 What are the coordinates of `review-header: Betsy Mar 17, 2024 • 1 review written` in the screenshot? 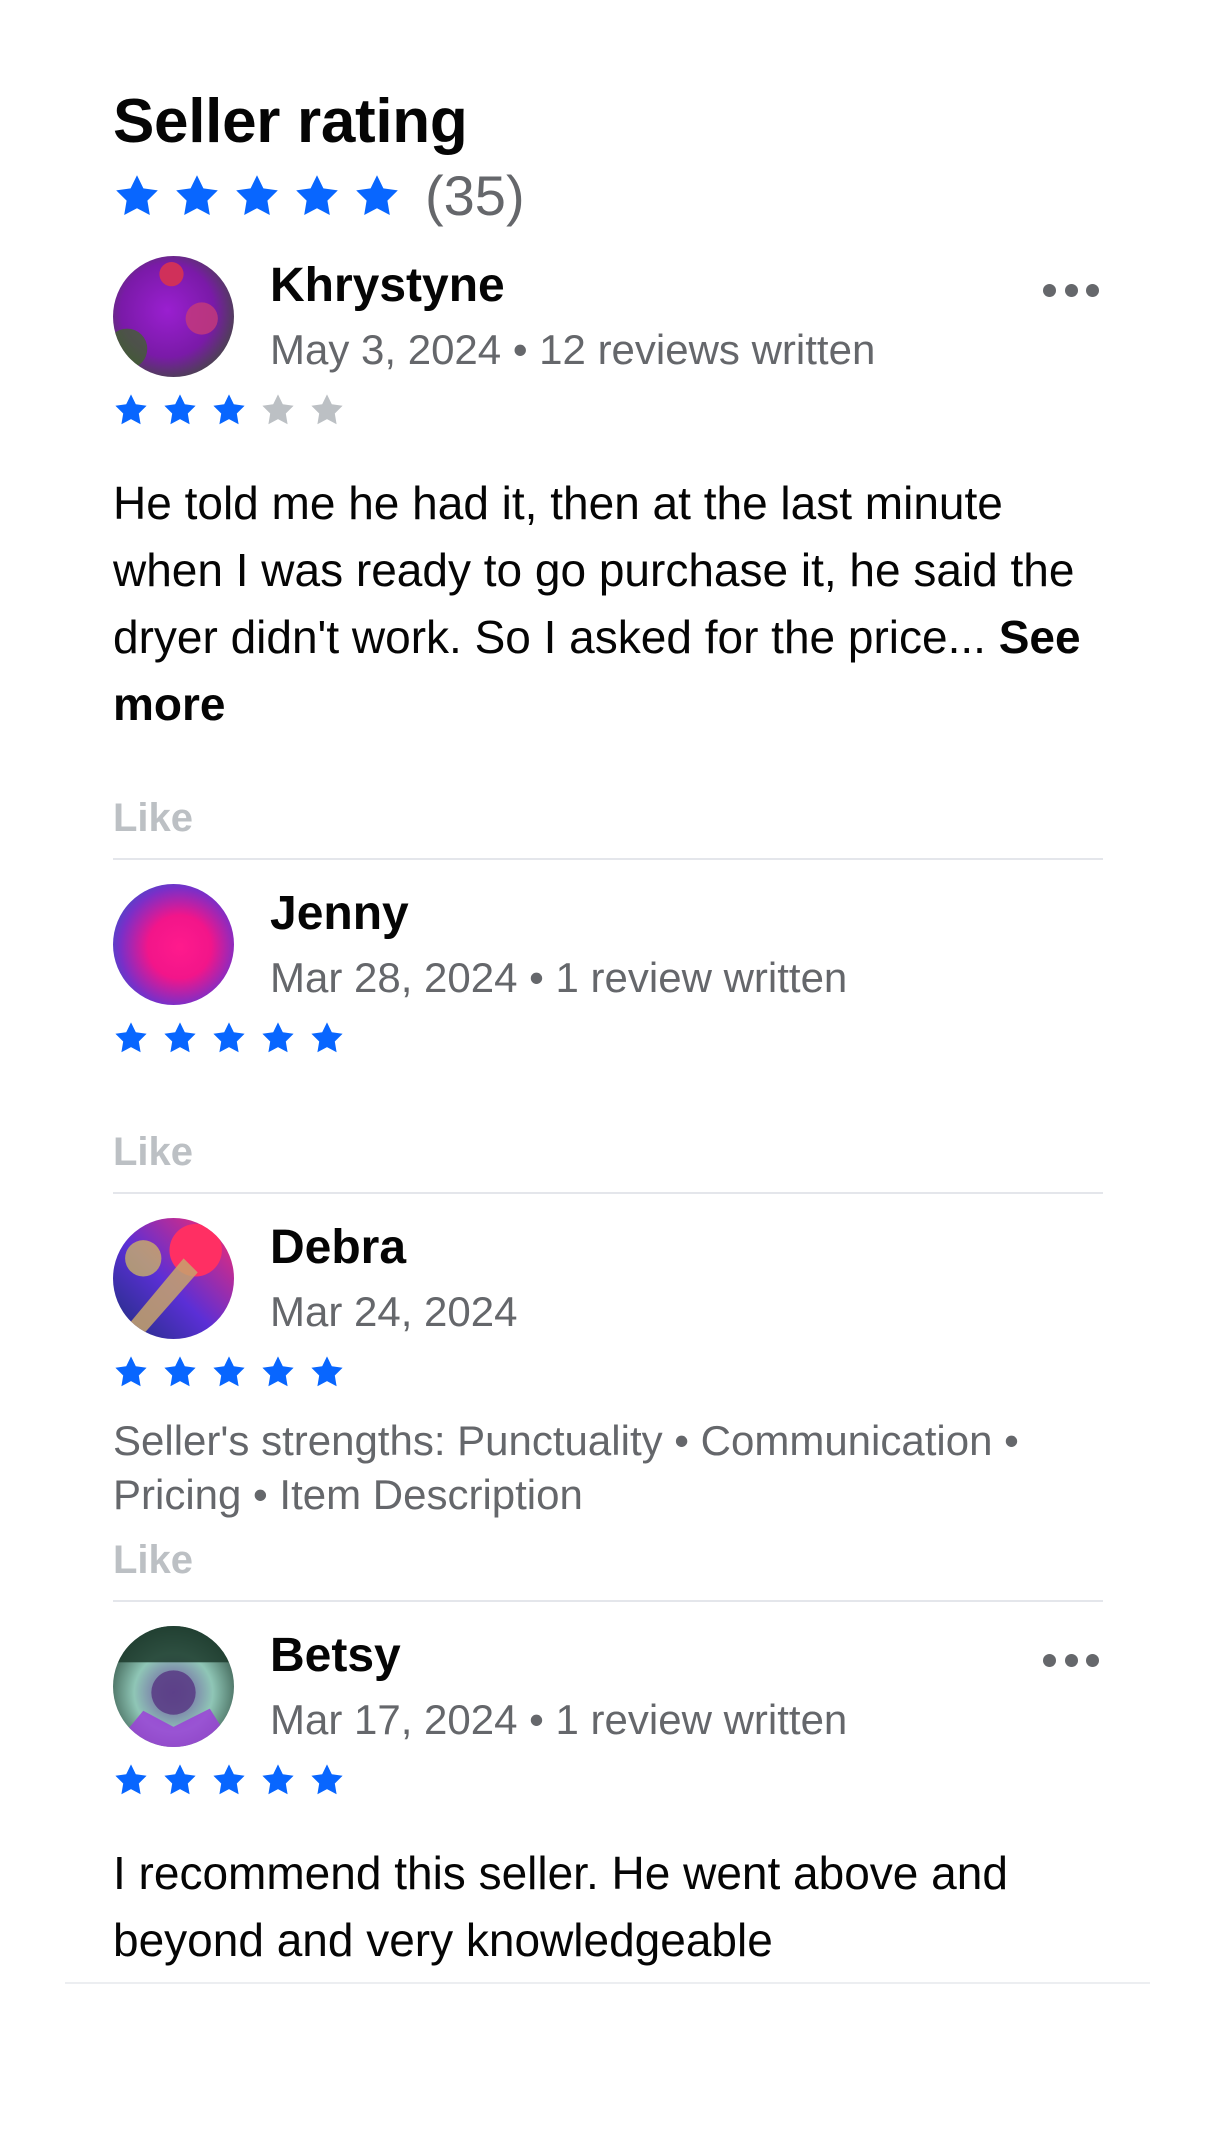 It's located at (608, 1679).